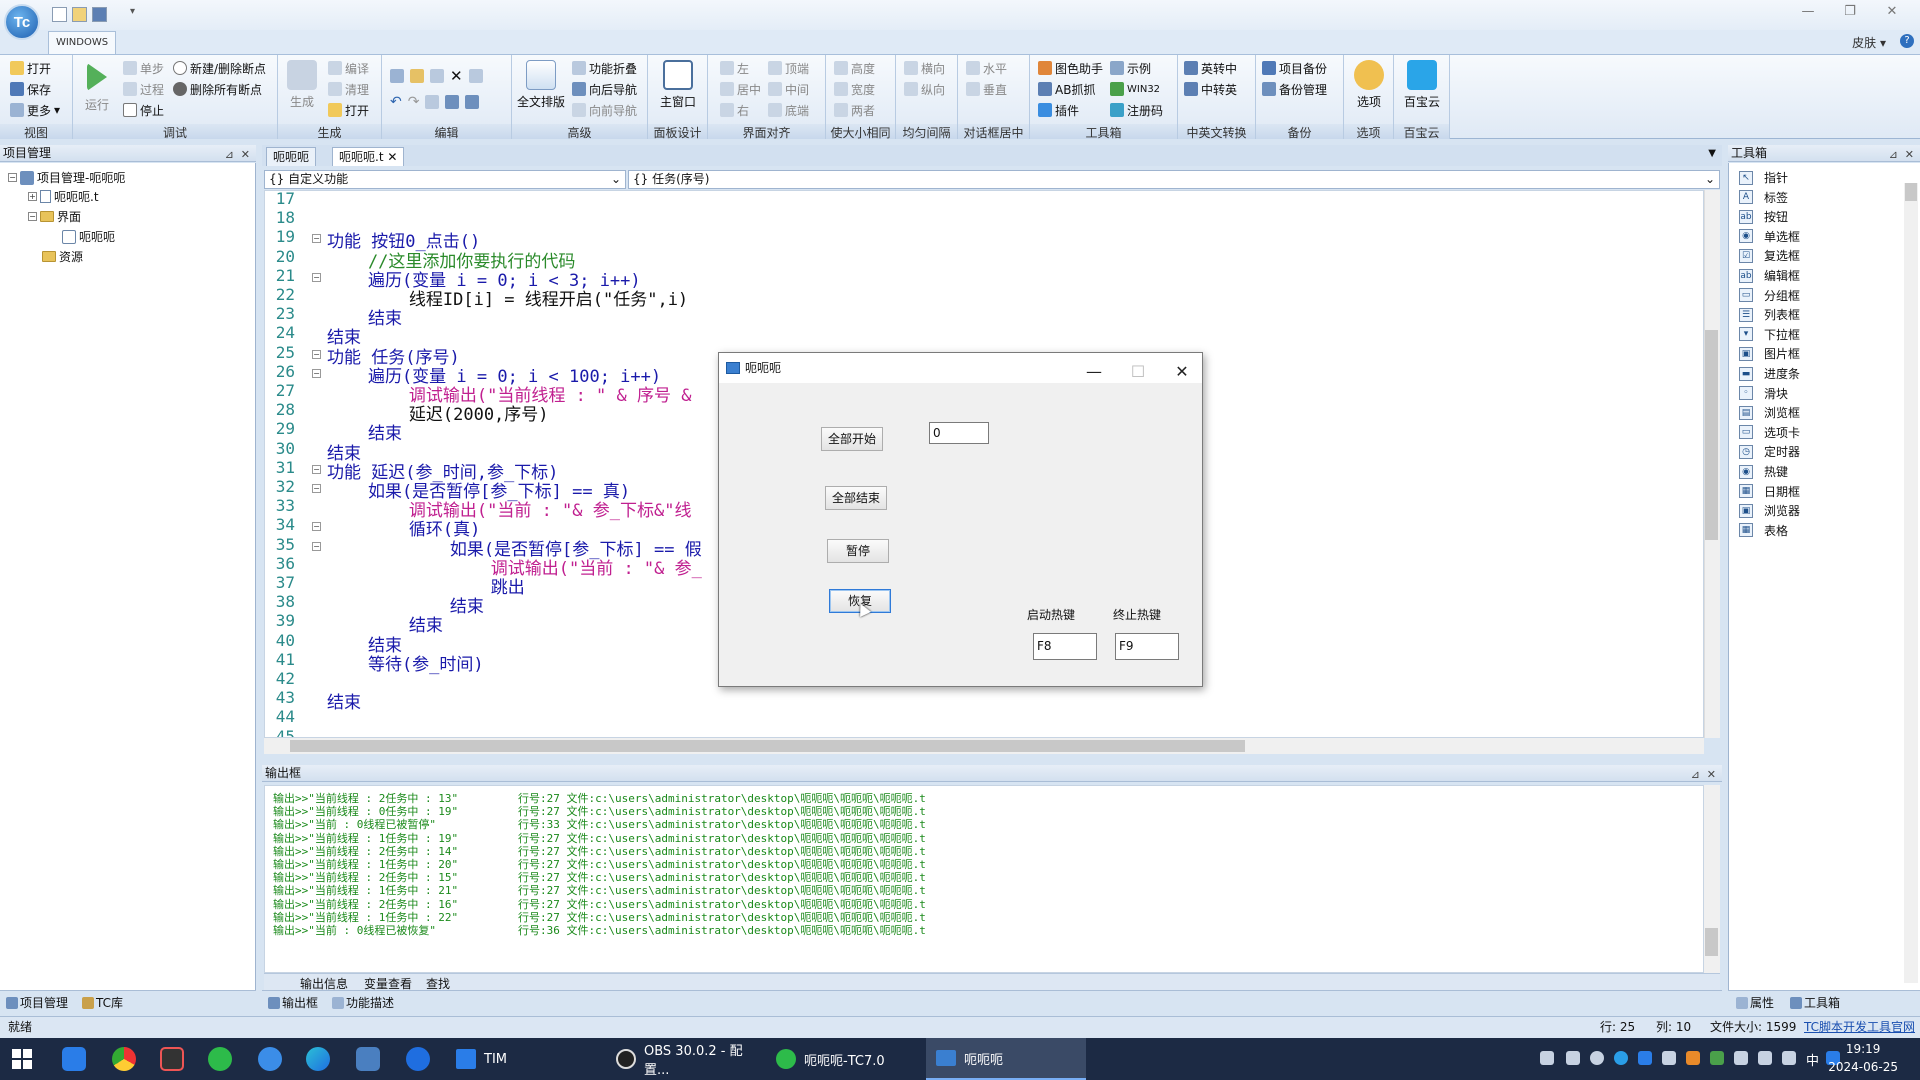  Describe the element at coordinates (767, 746) in the screenshot. I see `editor-hscroll-thumb` at that location.